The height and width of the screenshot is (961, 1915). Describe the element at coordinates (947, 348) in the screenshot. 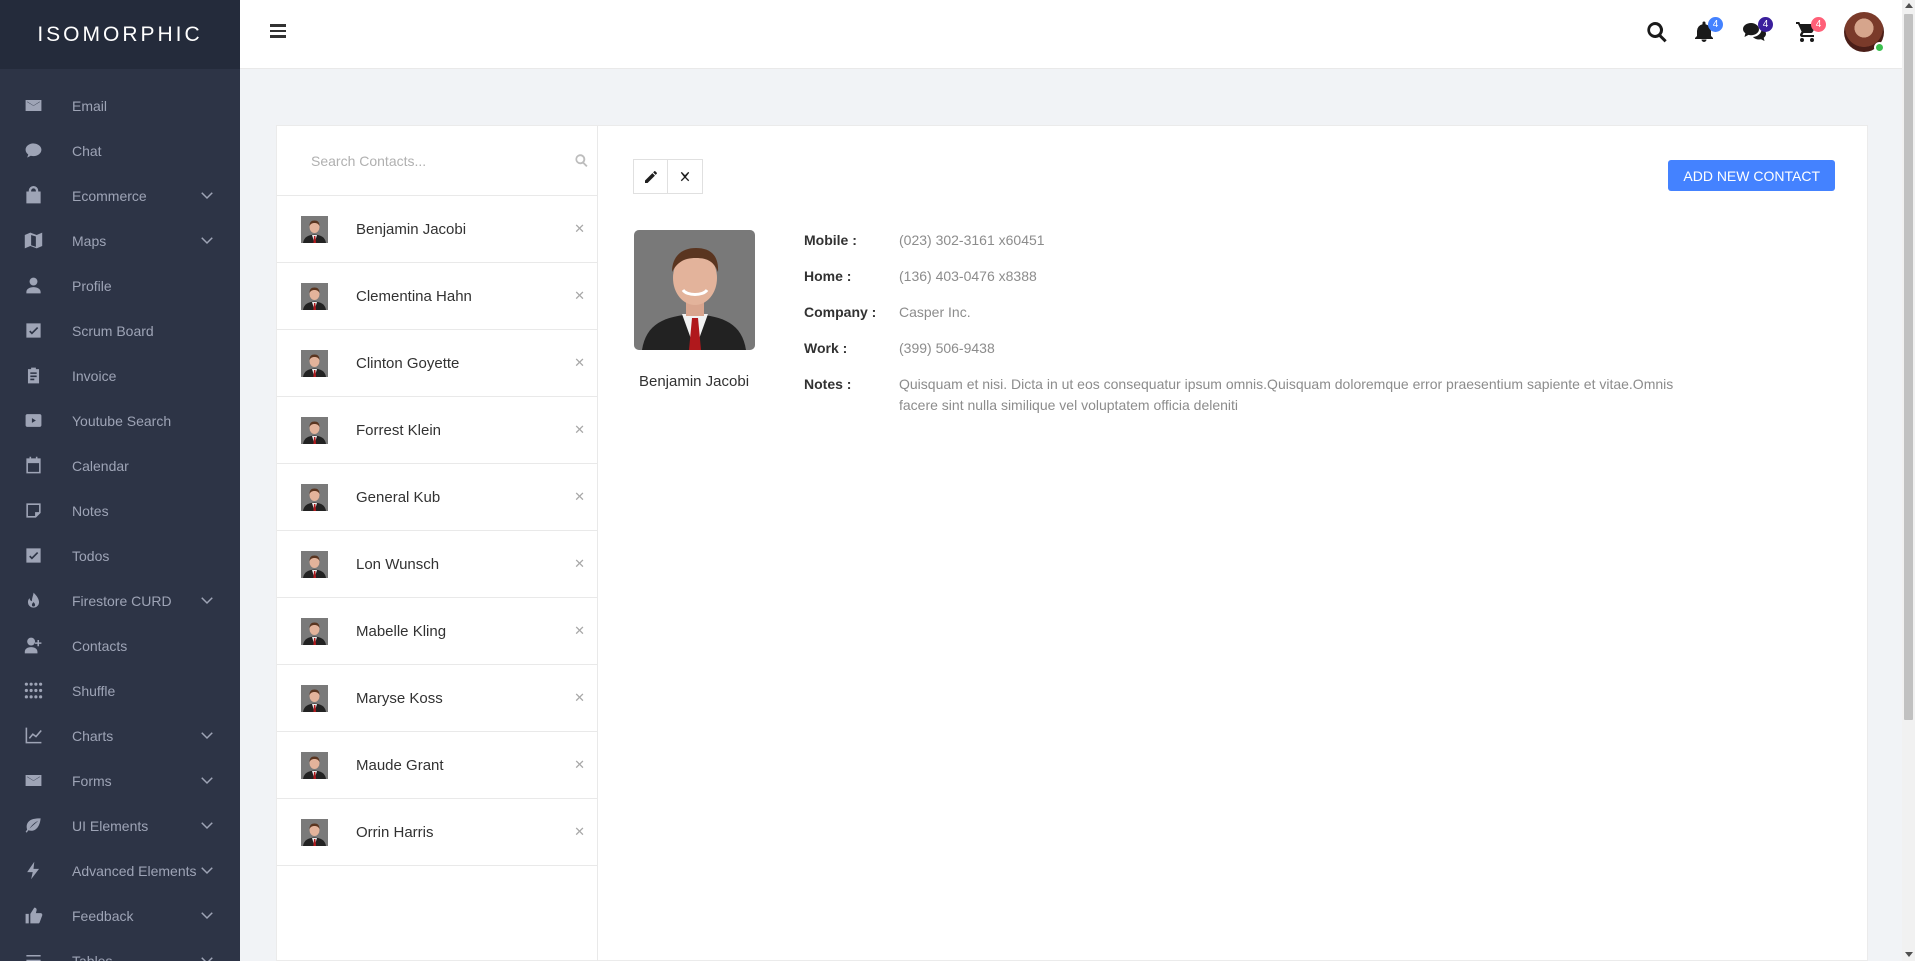

I see `field-value: (399) 506-9438` at that location.